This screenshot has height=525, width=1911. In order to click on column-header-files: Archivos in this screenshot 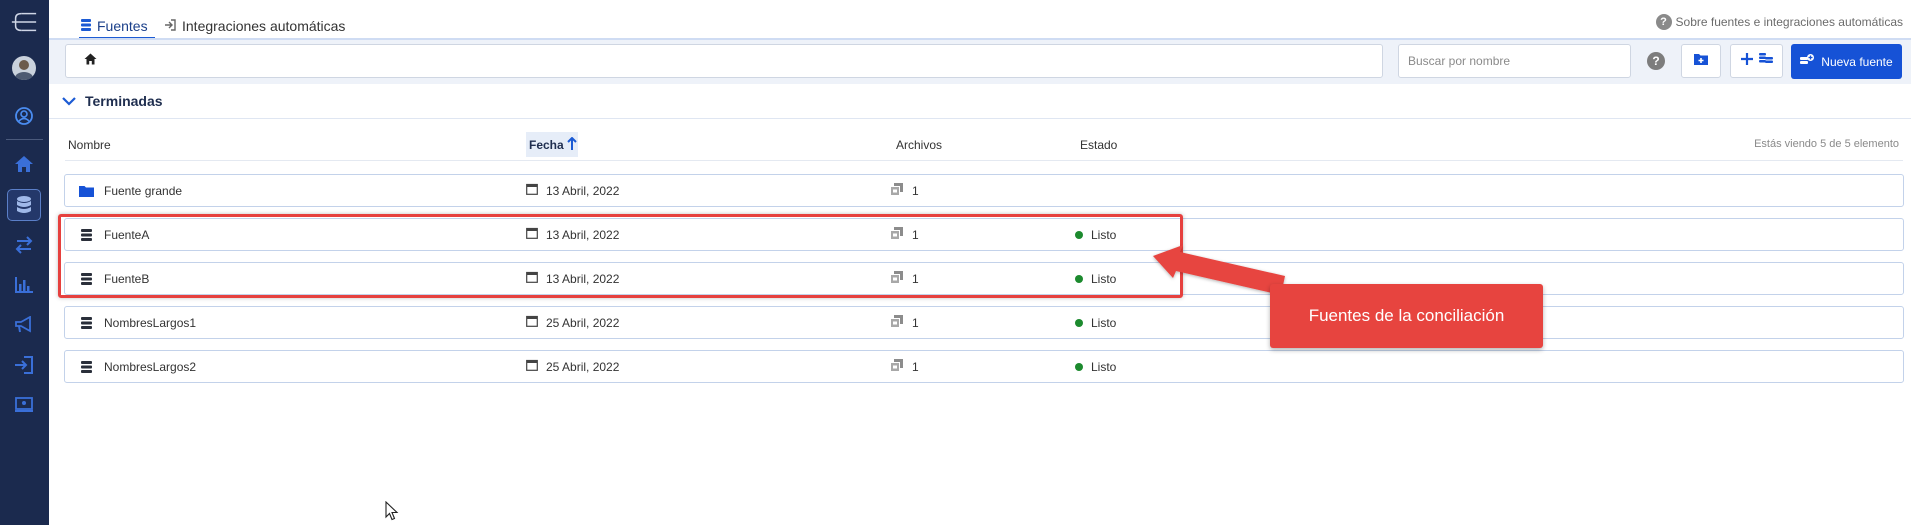, I will do `click(919, 145)`.